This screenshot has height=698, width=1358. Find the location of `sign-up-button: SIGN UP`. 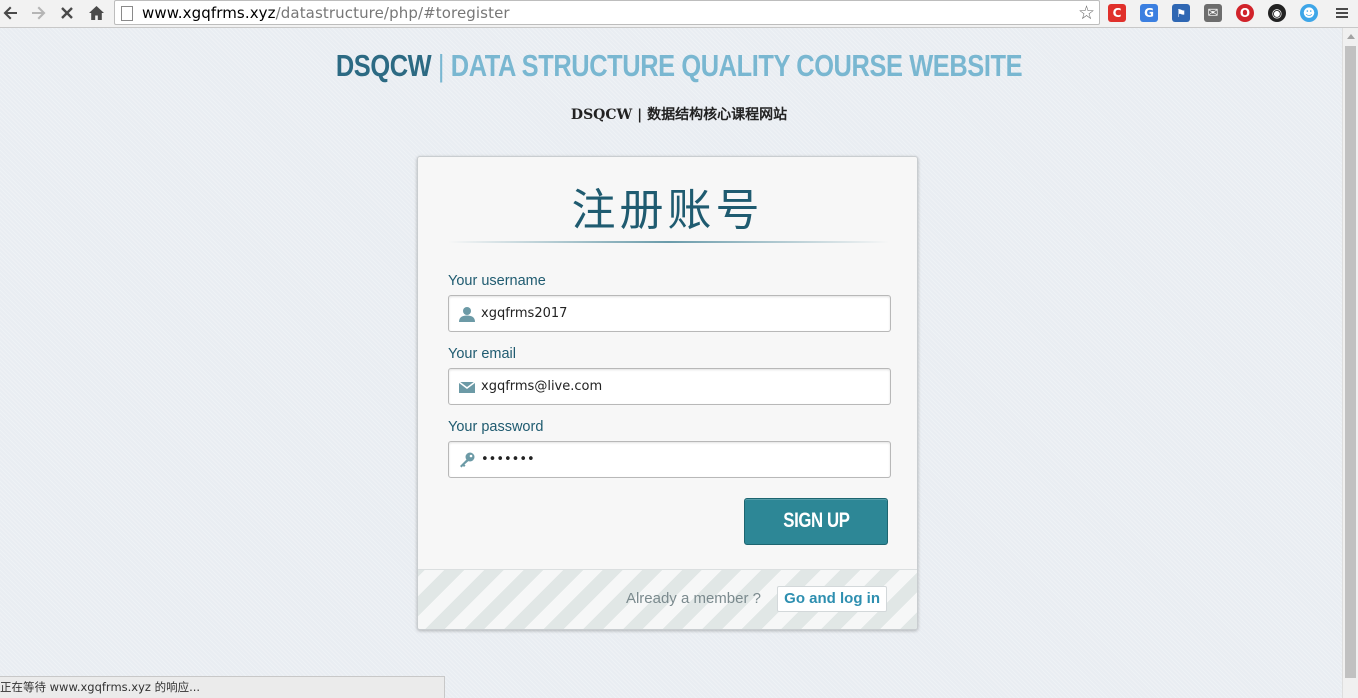

sign-up-button: SIGN UP is located at coordinates (816, 521).